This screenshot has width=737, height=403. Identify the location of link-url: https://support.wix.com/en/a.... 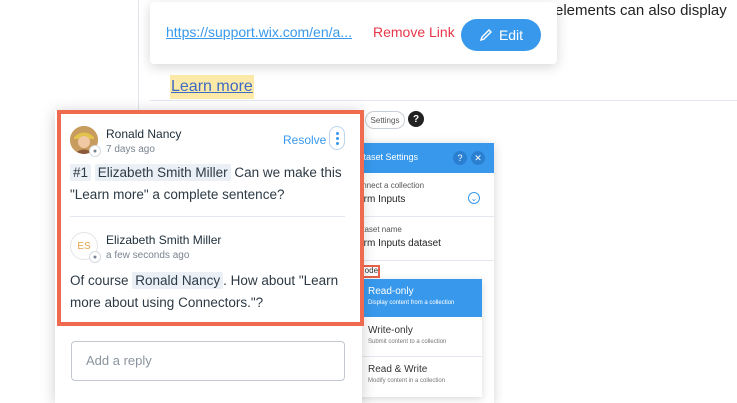
(264, 32).